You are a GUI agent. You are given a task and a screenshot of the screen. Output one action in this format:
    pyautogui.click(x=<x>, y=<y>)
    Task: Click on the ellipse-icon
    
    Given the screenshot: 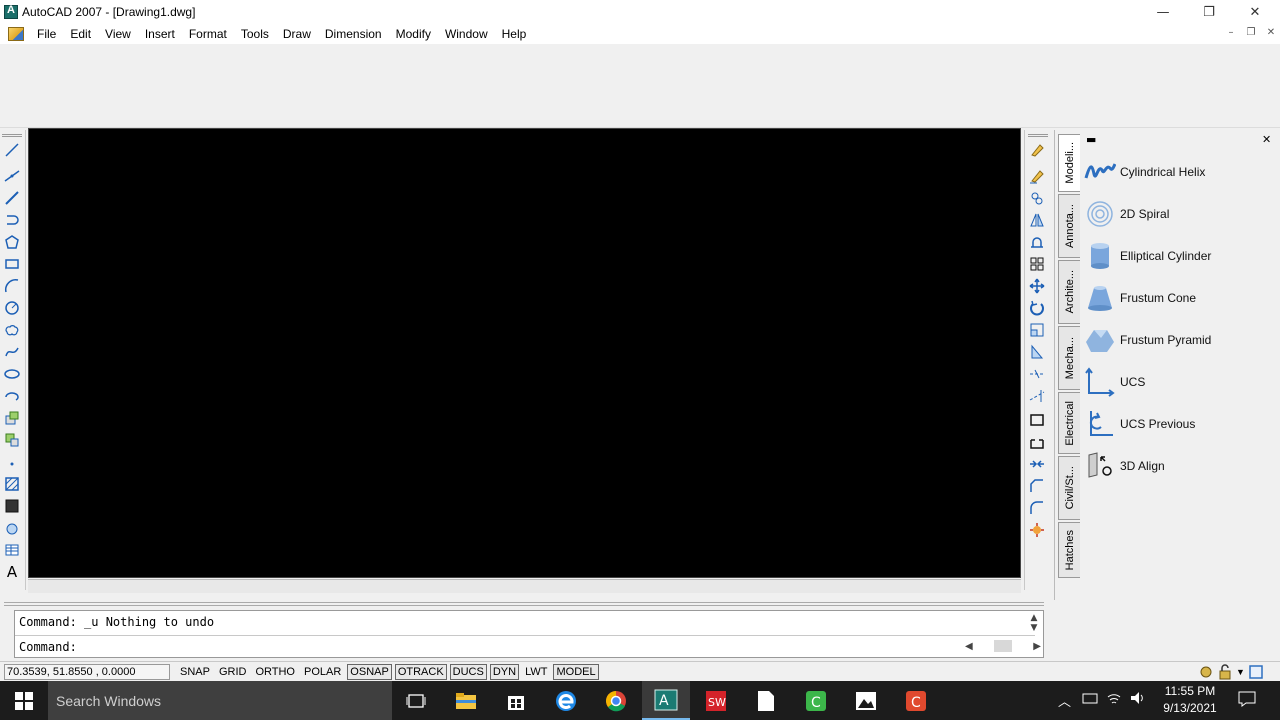 What is the action you would take?
    pyautogui.click(x=12, y=374)
    